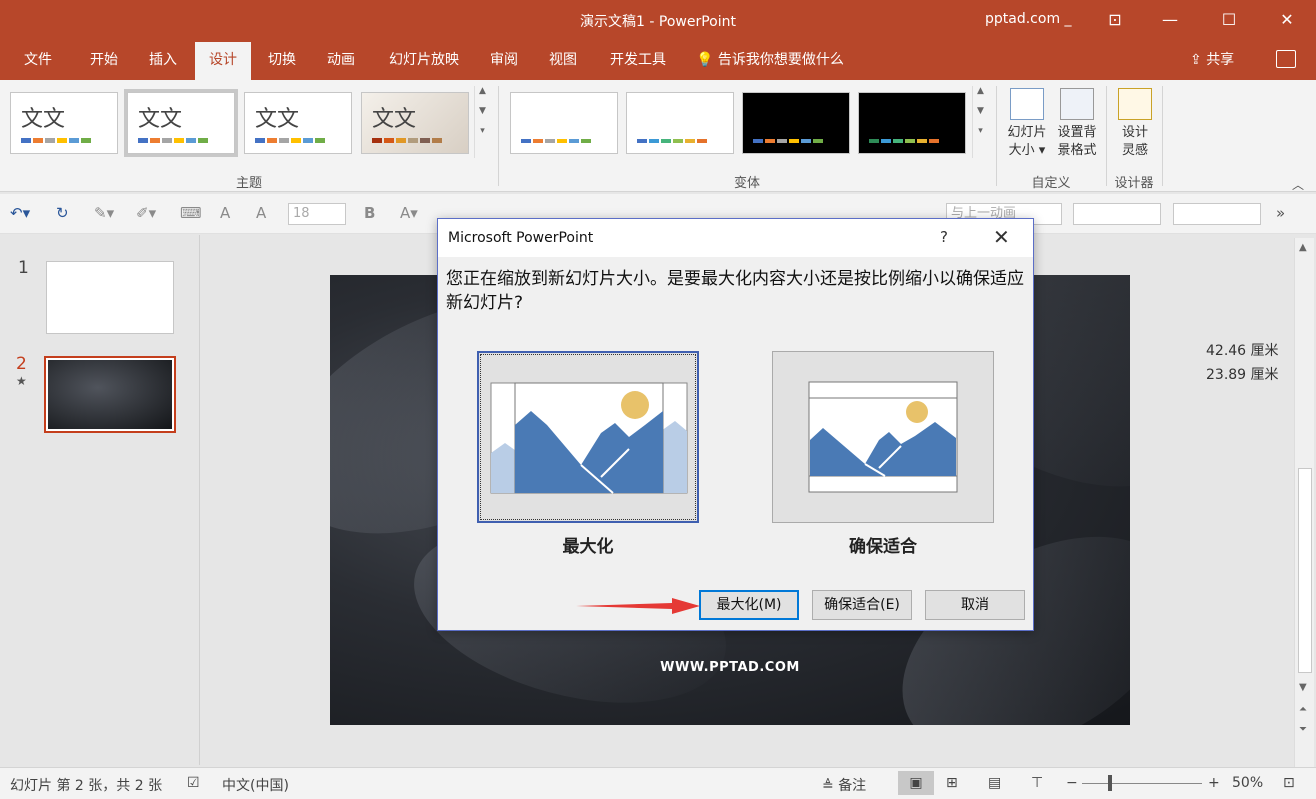 The width and height of the screenshot is (1316, 799). Describe the element at coordinates (424, 60) in the screenshot. I see `tab-slideshow: 幻灯片放映` at that location.